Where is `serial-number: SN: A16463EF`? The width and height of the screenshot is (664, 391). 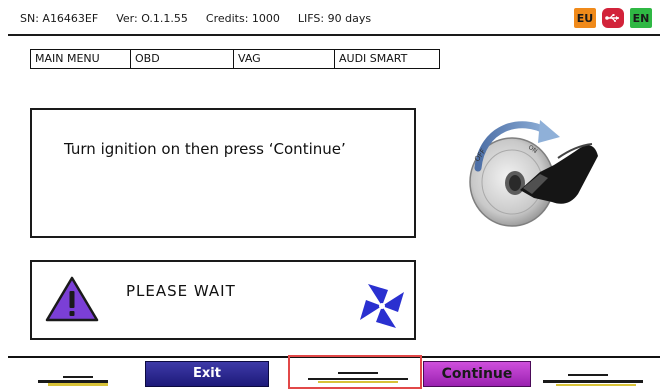
serial-number: SN: A16463EF is located at coordinates (59, 18).